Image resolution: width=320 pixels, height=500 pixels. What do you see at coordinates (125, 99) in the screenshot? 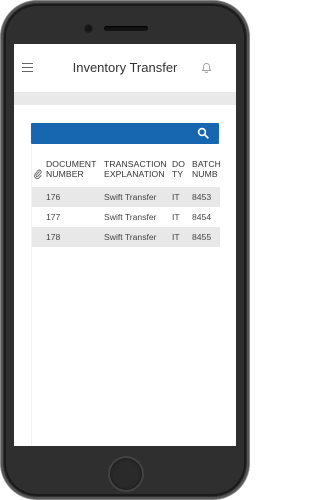
I see `header-separator-band` at bounding box center [125, 99].